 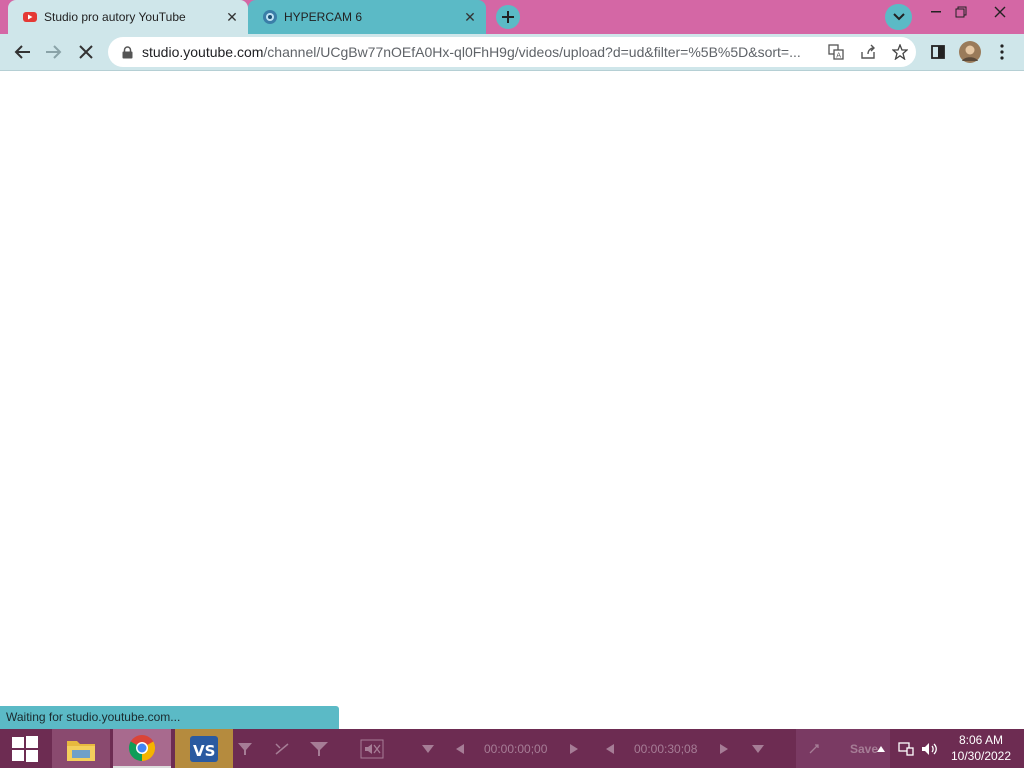 What do you see at coordinates (936, 12) in the screenshot?
I see `minimize-icon` at bounding box center [936, 12].